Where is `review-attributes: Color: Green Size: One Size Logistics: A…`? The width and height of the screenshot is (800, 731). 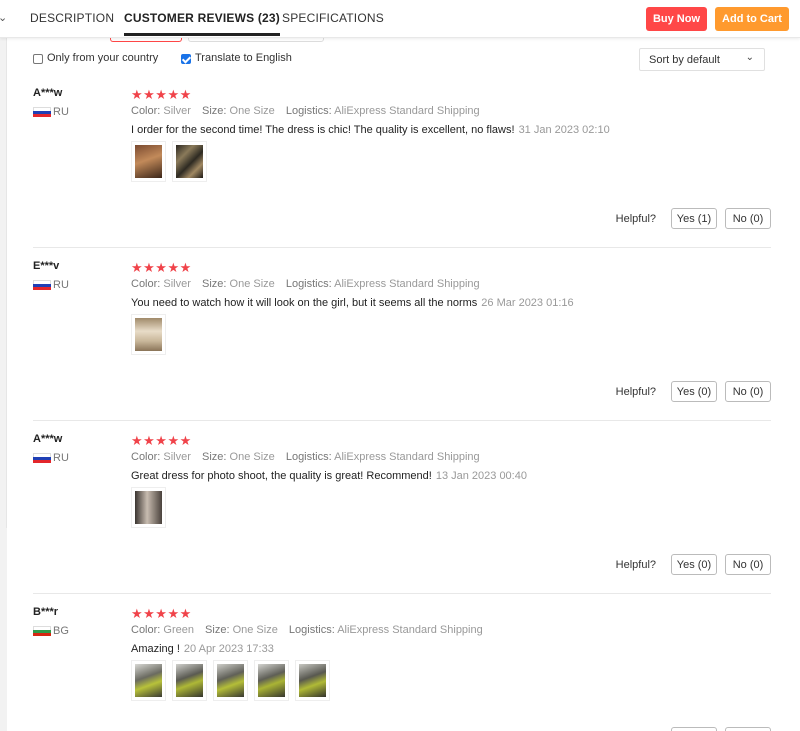 review-attributes: Color: Green Size: One Size Logistics: A… is located at coordinates (307, 630).